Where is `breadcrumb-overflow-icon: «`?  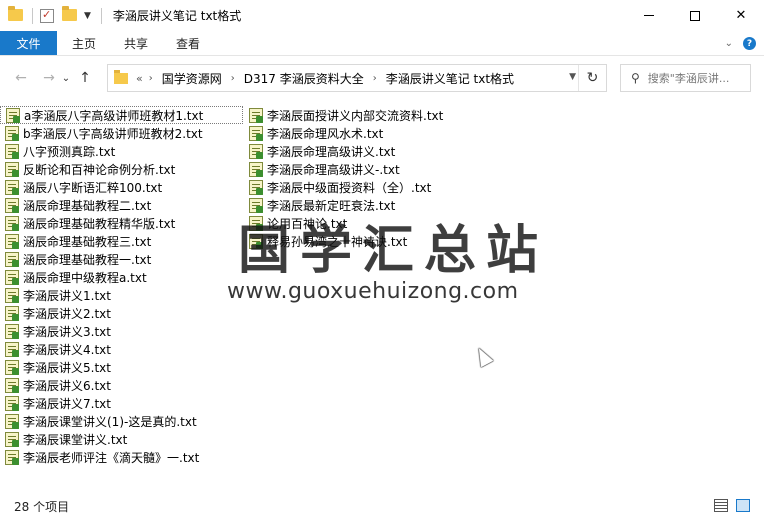 breadcrumb-overflow-icon: « is located at coordinates (139, 78).